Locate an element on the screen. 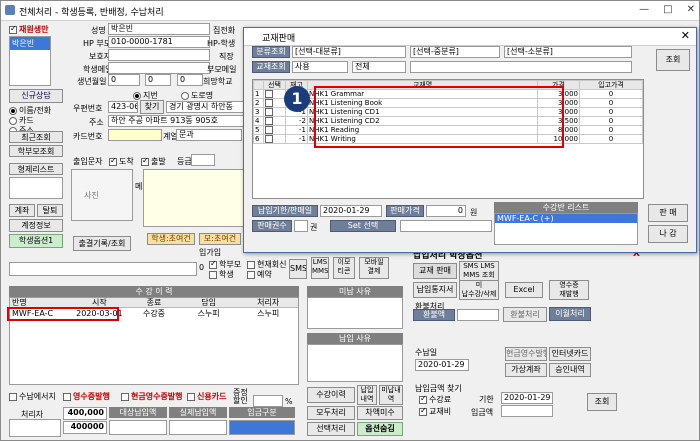 The height and width of the screenshot is (441, 700). paid-list-button: 납입내역 is located at coordinates (367, 395).